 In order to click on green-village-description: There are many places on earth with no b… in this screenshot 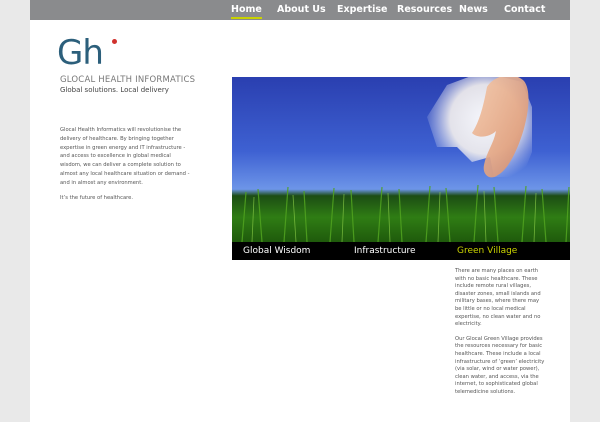, I will do `click(500, 336)`.